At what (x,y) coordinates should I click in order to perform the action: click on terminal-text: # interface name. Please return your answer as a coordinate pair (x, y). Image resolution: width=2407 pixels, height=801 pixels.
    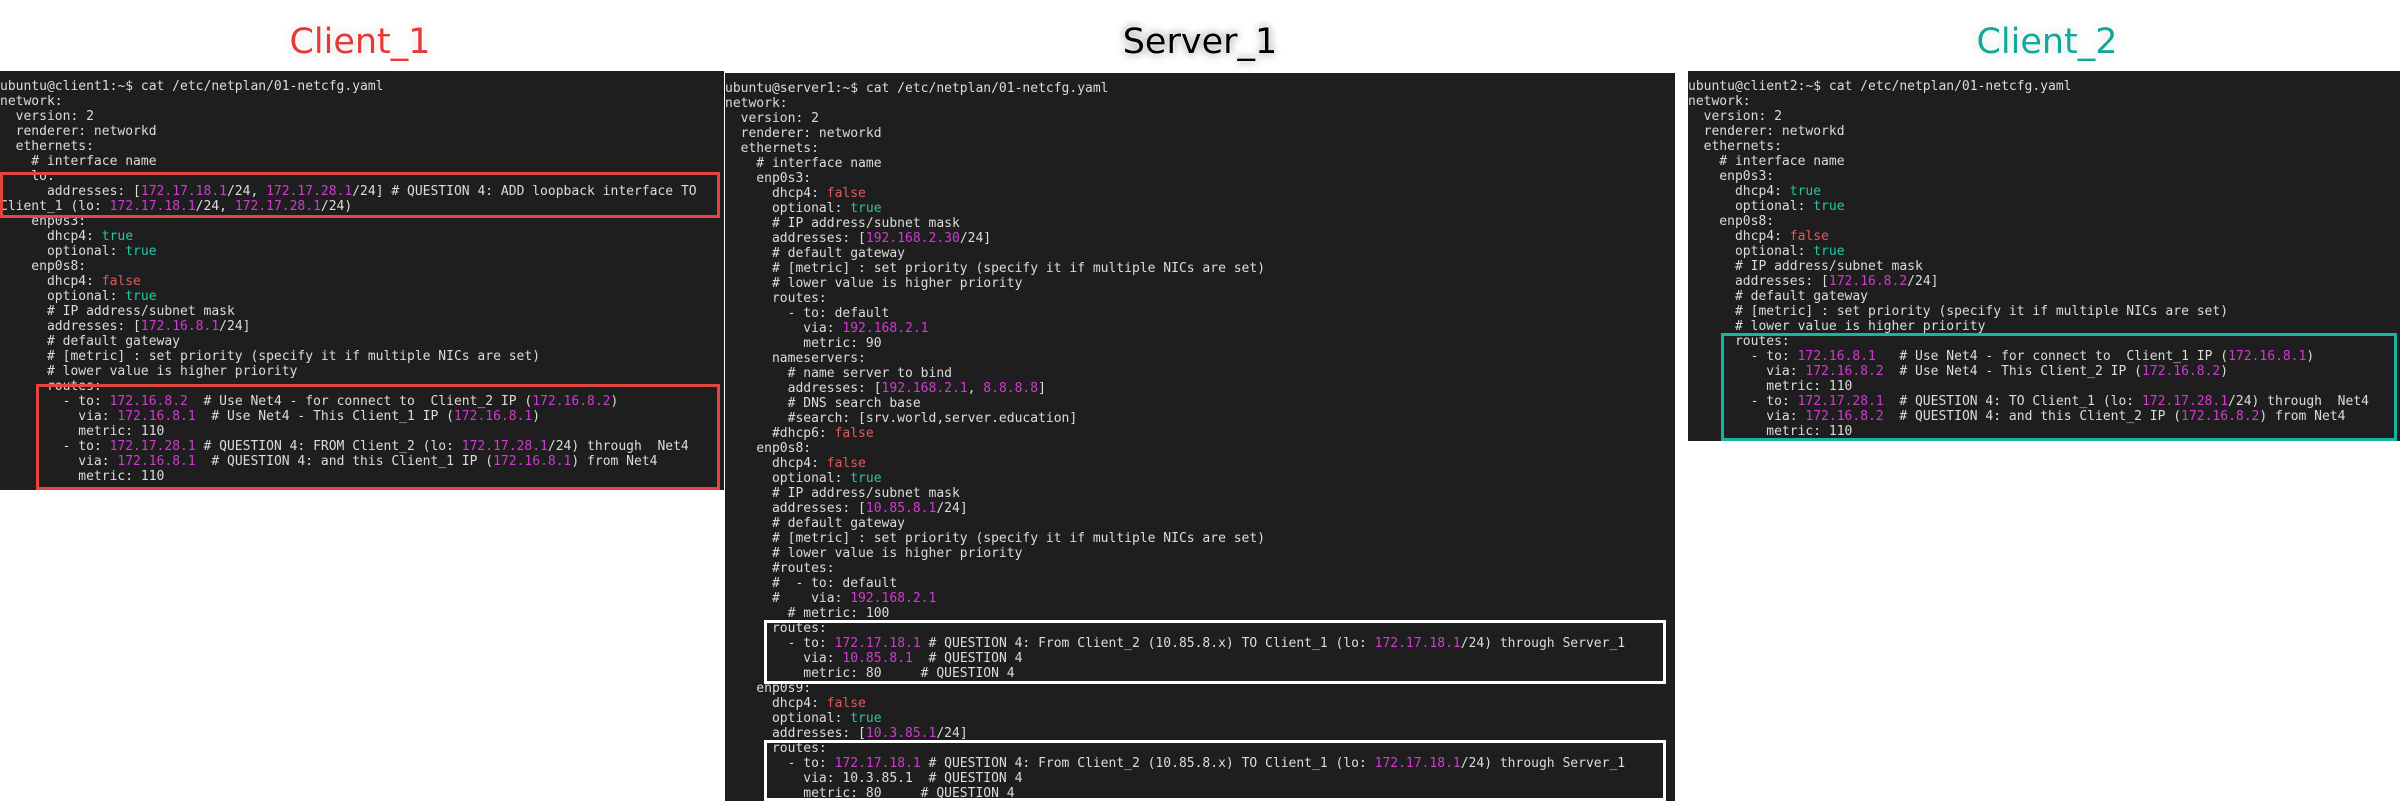
    Looking at the image, I should click on (1766, 161).